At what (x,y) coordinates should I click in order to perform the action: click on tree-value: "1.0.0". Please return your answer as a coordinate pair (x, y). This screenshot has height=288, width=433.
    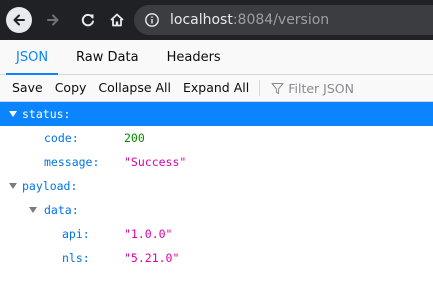
    Looking at the image, I should click on (148, 234).